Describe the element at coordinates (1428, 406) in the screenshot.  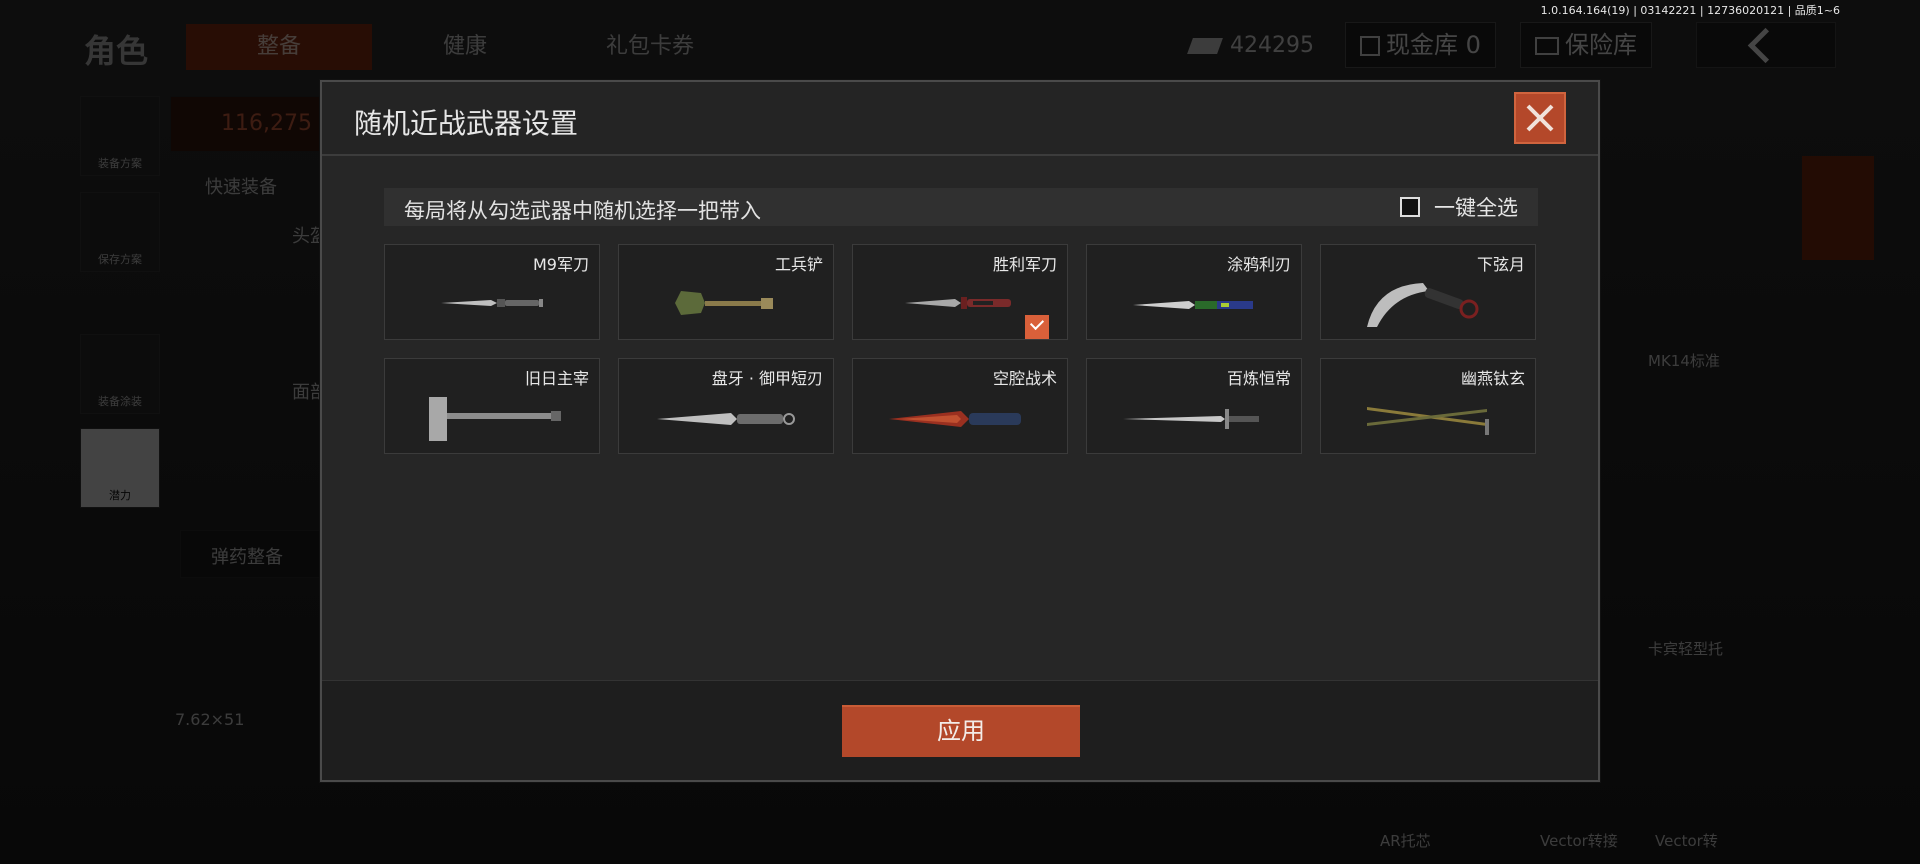
I see `weapon-card-youyan: 幽燕钛玄` at that location.